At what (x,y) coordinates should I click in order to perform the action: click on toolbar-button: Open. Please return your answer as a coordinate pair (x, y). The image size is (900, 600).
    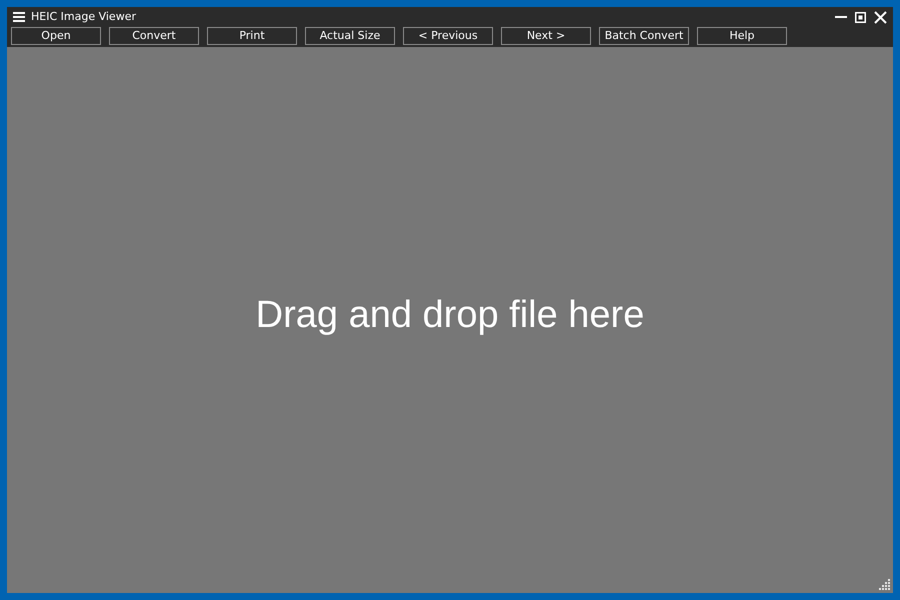
    Looking at the image, I should click on (56, 36).